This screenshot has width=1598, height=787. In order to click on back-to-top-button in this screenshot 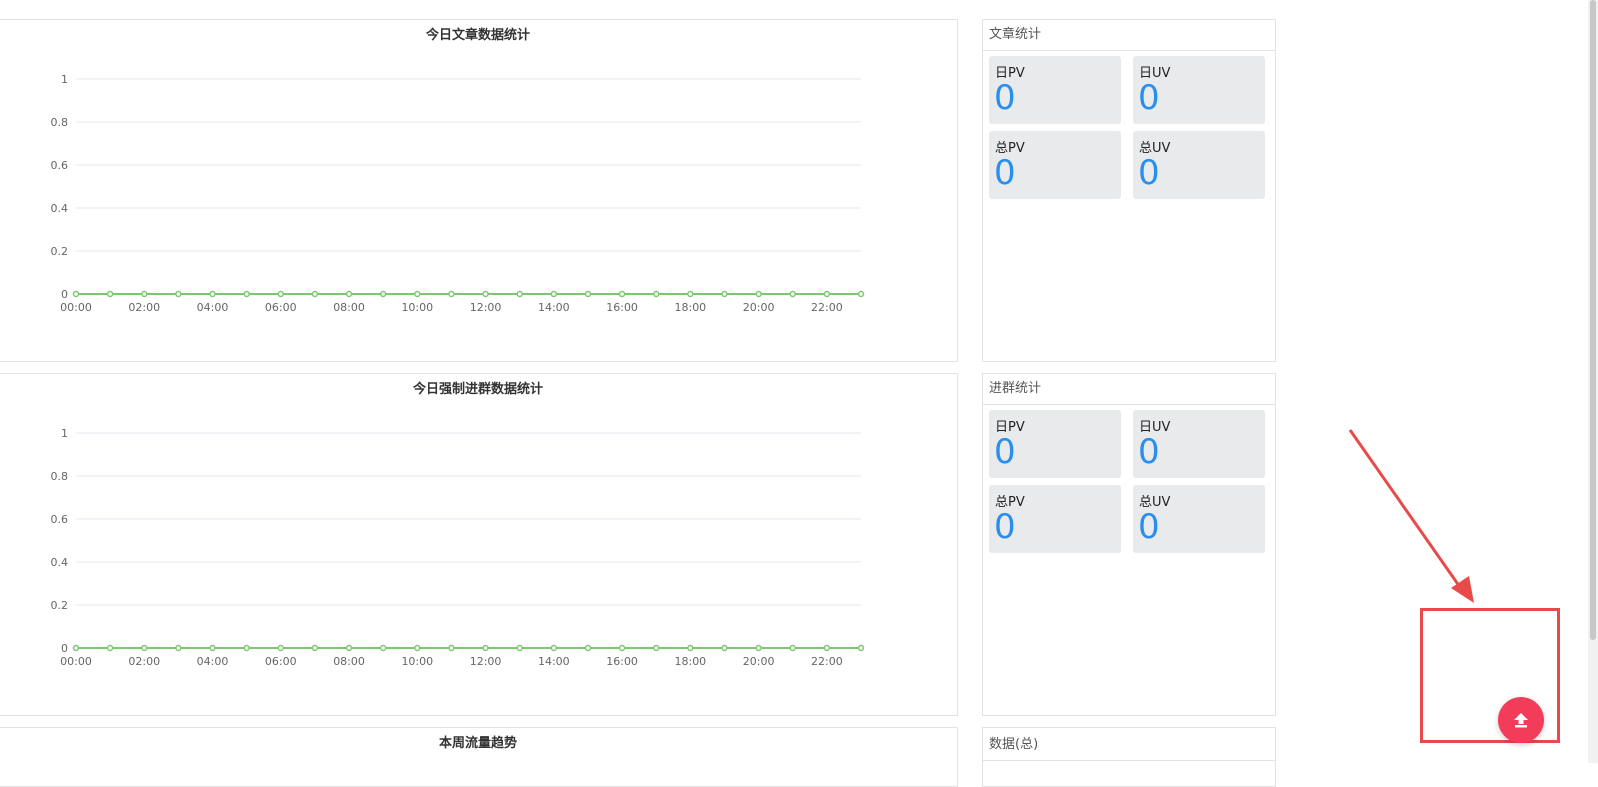, I will do `click(1521, 720)`.